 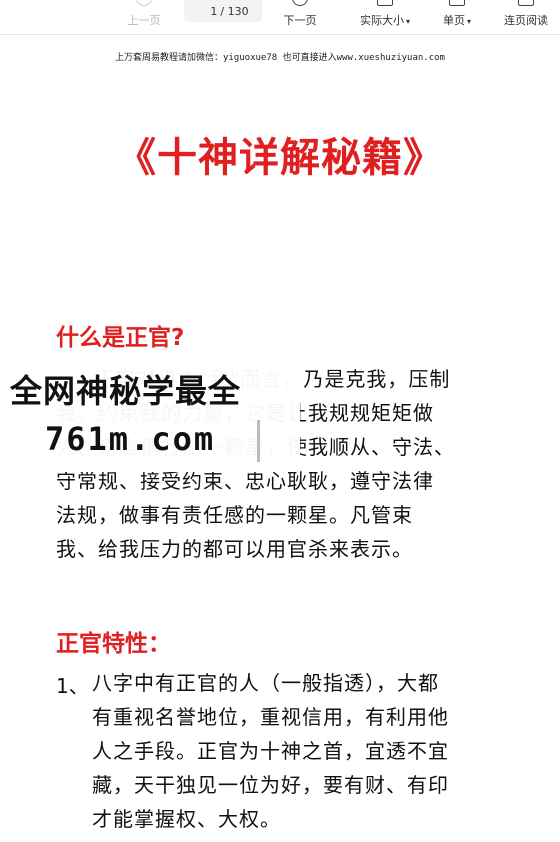 What do you see at coordinates (186, 819) in the screenshot?
I see `list-item-line: 才能掌握权、大权。` at bounding box center [186, 819].